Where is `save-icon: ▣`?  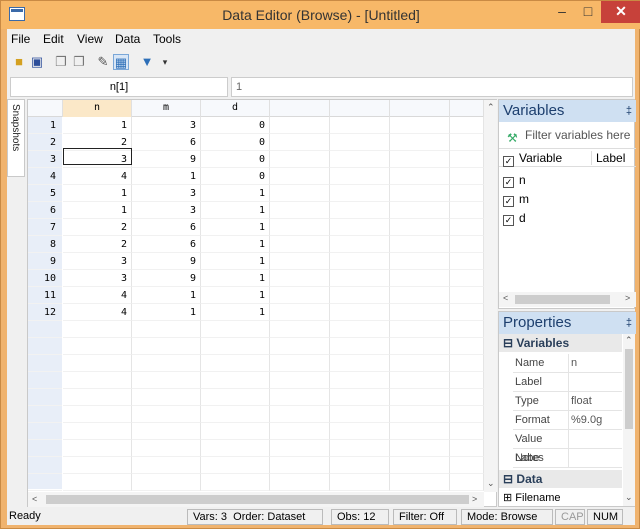
save-icon: ▣ is located at coordinates (37, 62).